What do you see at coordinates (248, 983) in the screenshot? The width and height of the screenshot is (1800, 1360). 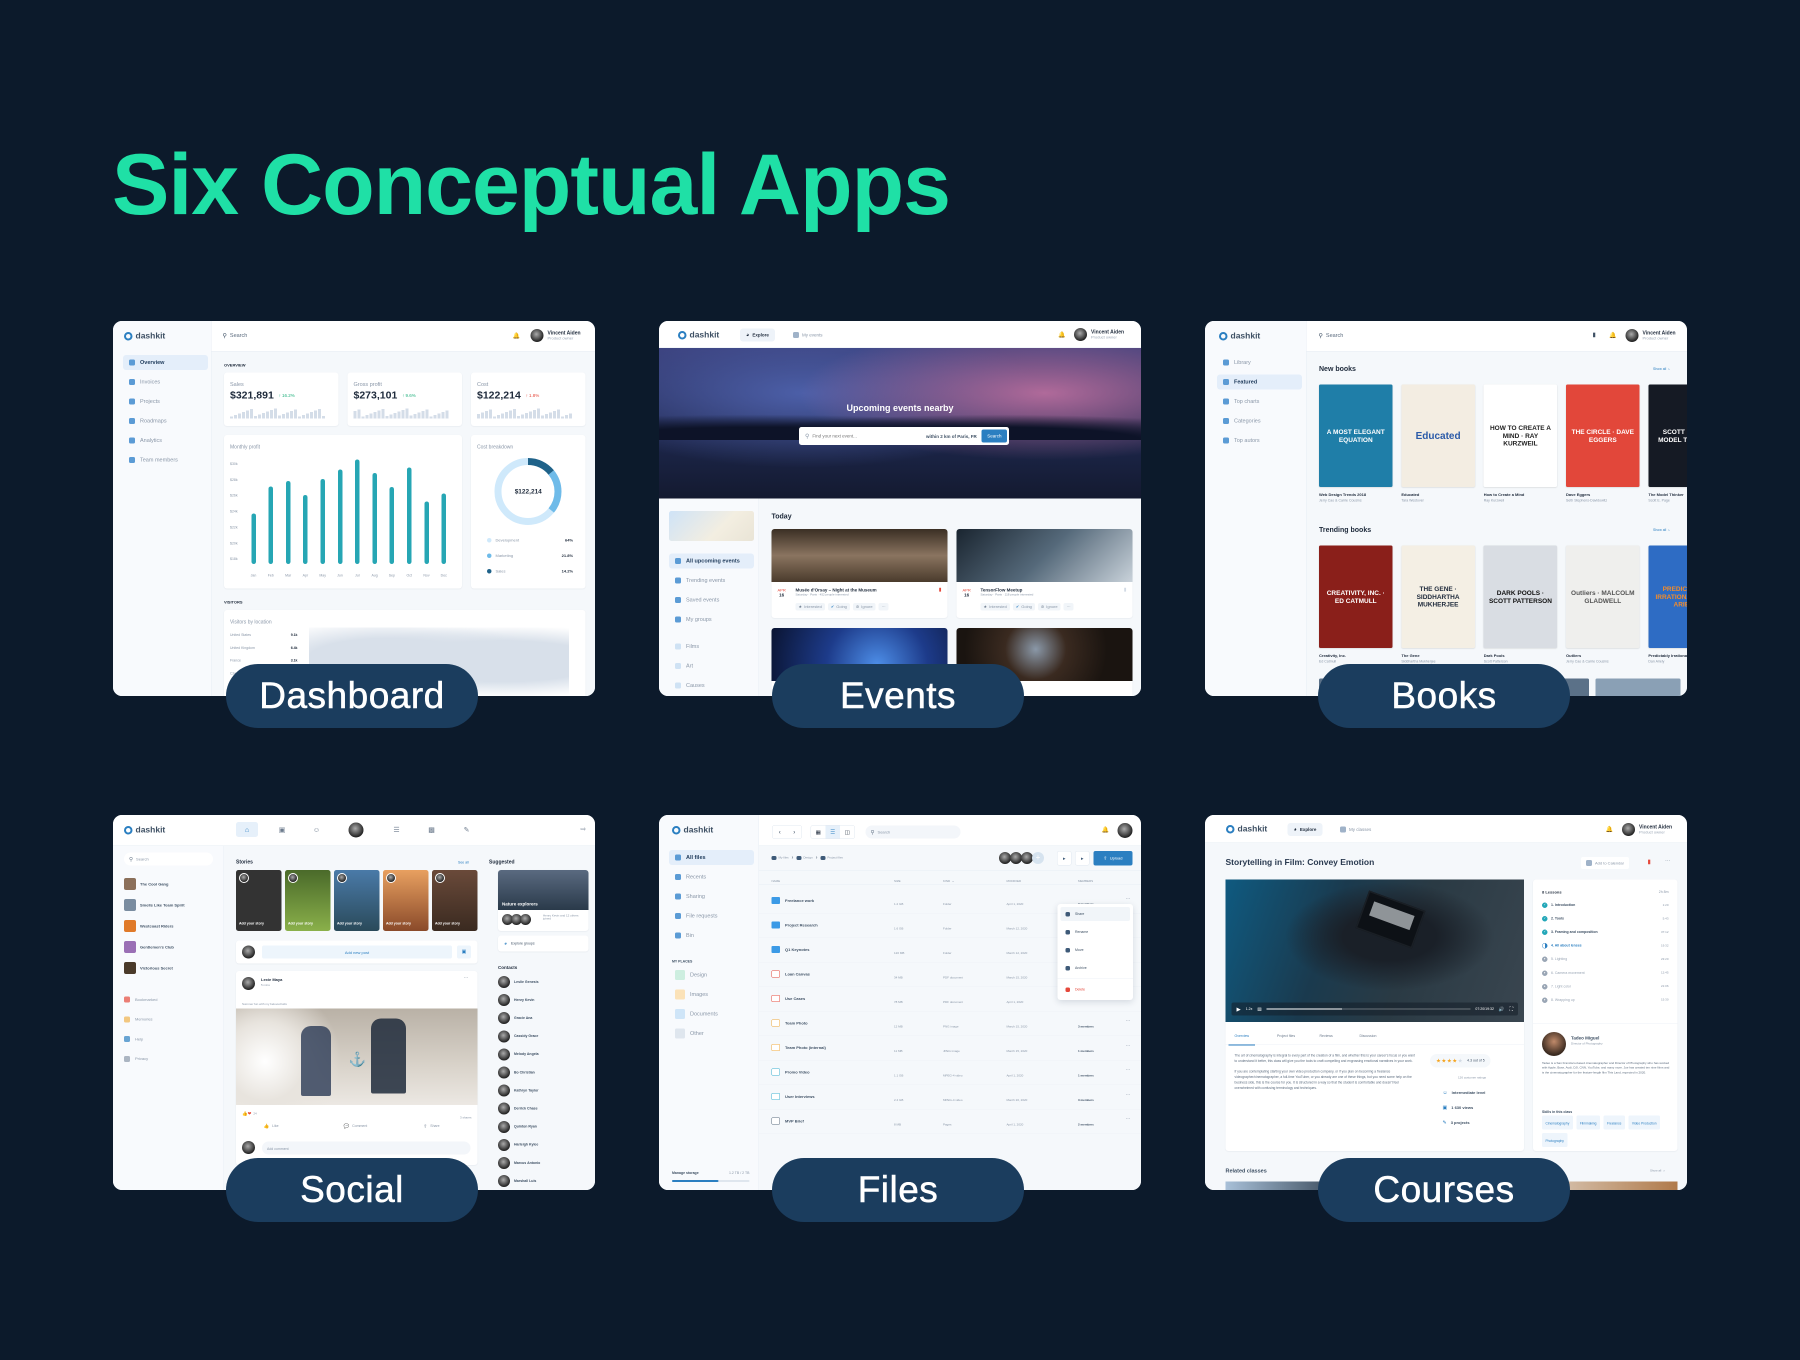 I see `author-avatar` at bounding box center [248, 983].